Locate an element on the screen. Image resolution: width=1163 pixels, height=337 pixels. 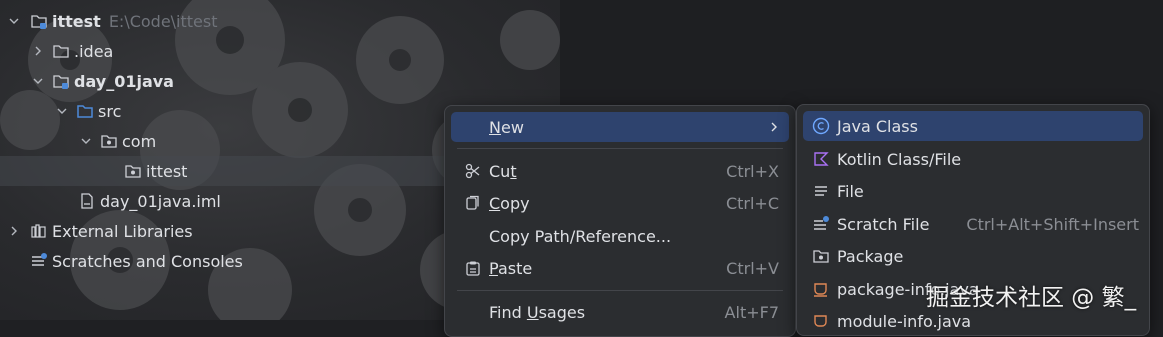
tree-item-scratches: Scratches and Consoles is located at coordinates (136, 261).